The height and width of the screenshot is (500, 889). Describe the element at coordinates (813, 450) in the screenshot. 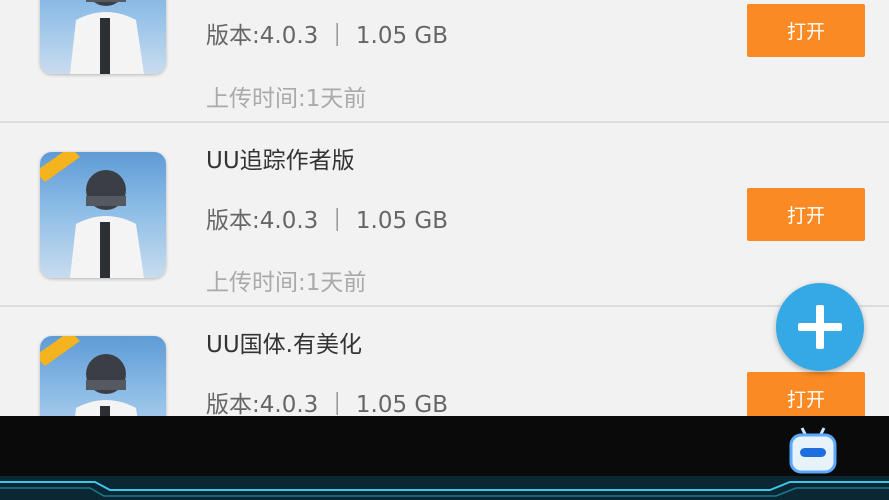

I see `robot-tv-icon` at that location.